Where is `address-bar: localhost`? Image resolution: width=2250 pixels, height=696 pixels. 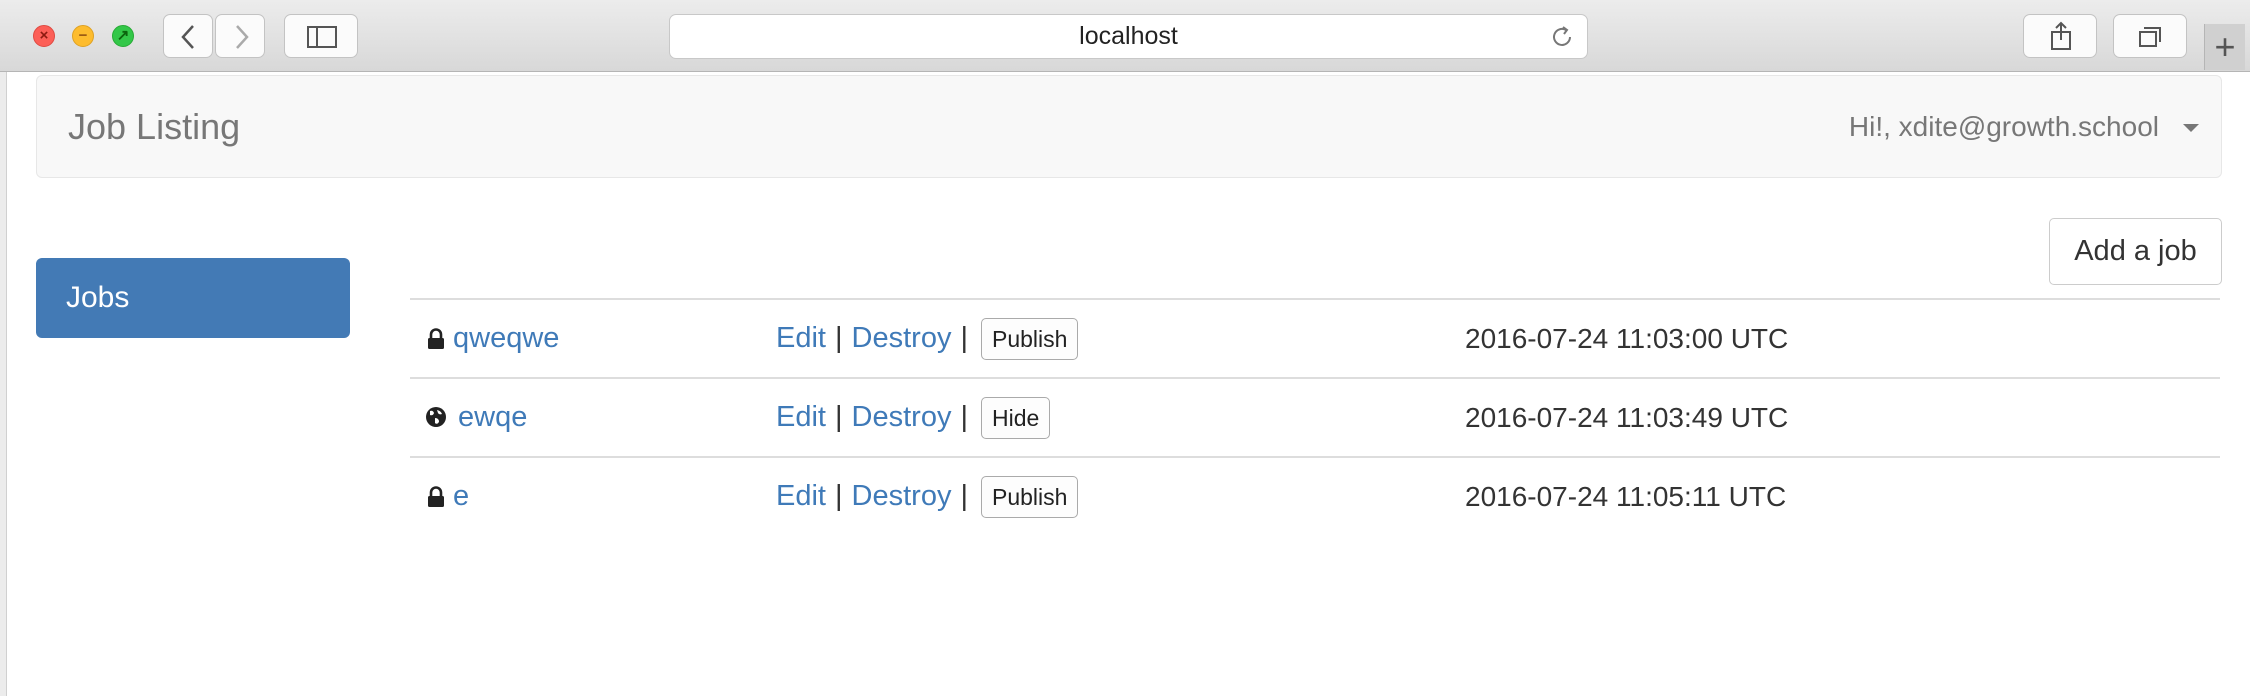
address-bar: localhost is located at coordinates (1128, 36).